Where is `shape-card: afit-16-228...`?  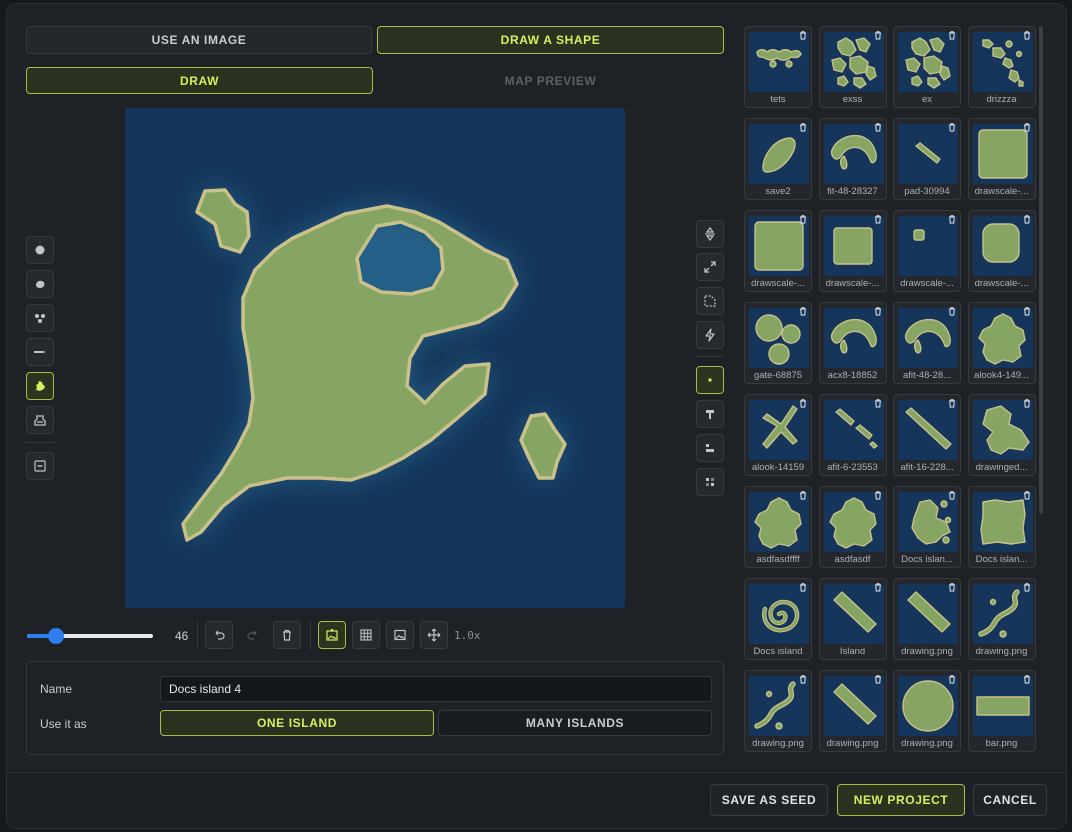
shape-card: afit-16-228... is located at coordinates (927, 435).